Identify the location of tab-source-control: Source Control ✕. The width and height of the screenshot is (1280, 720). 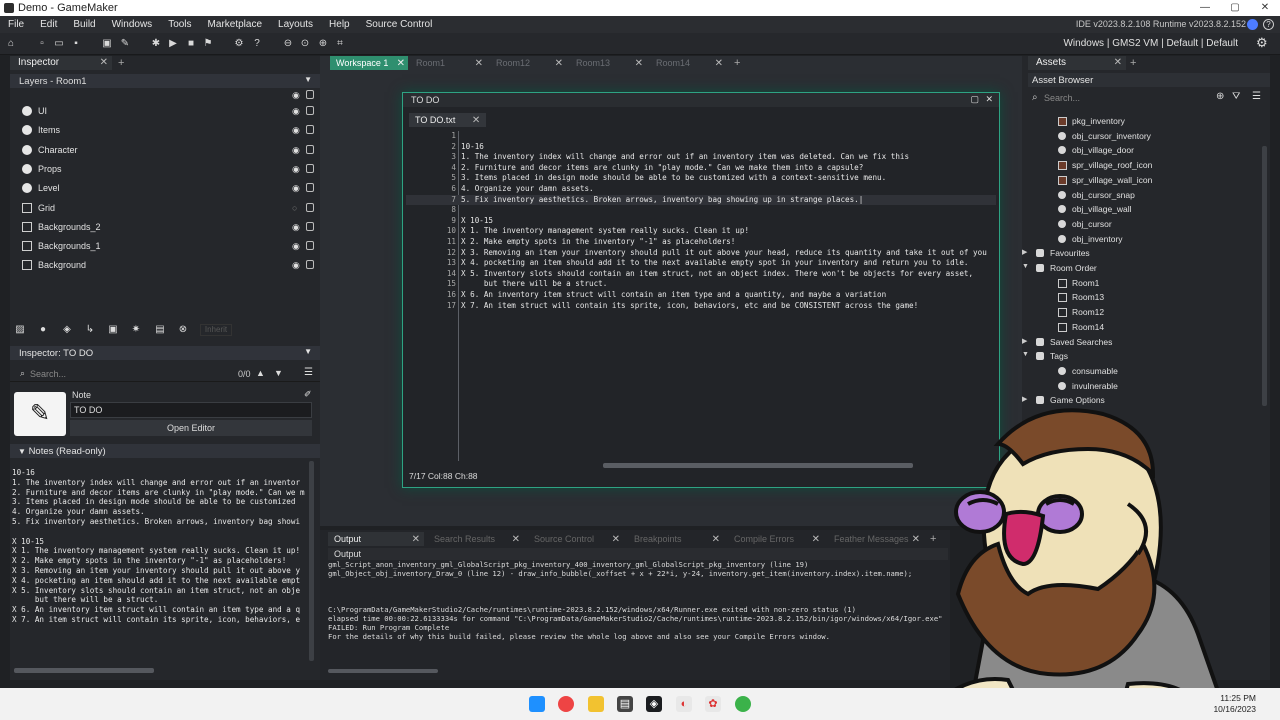
(576, 539).